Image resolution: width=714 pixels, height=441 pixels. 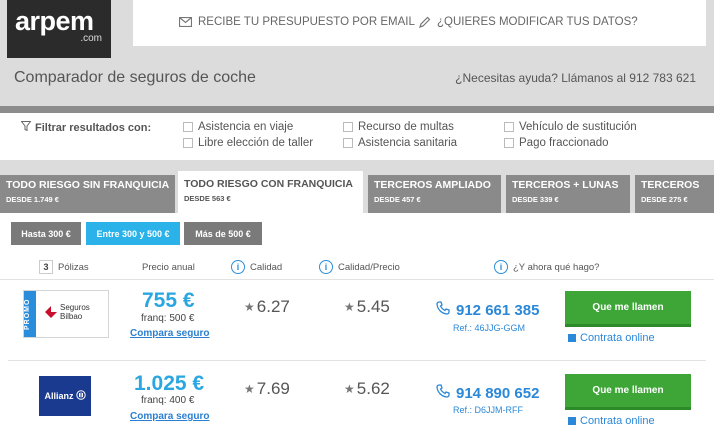 I want to click on pencil-icon, so click(x=425, y=22).